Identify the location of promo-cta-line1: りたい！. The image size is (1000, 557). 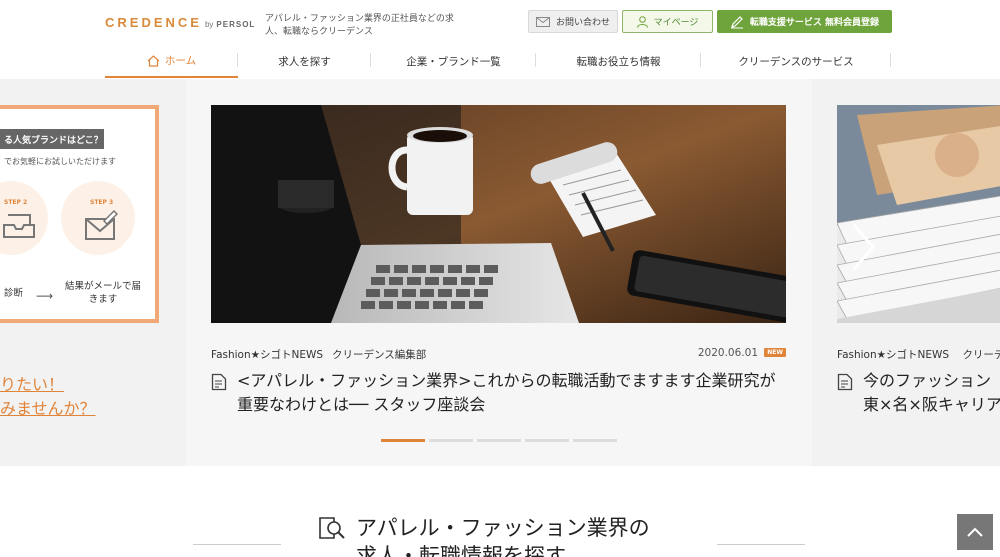
(32, 383).